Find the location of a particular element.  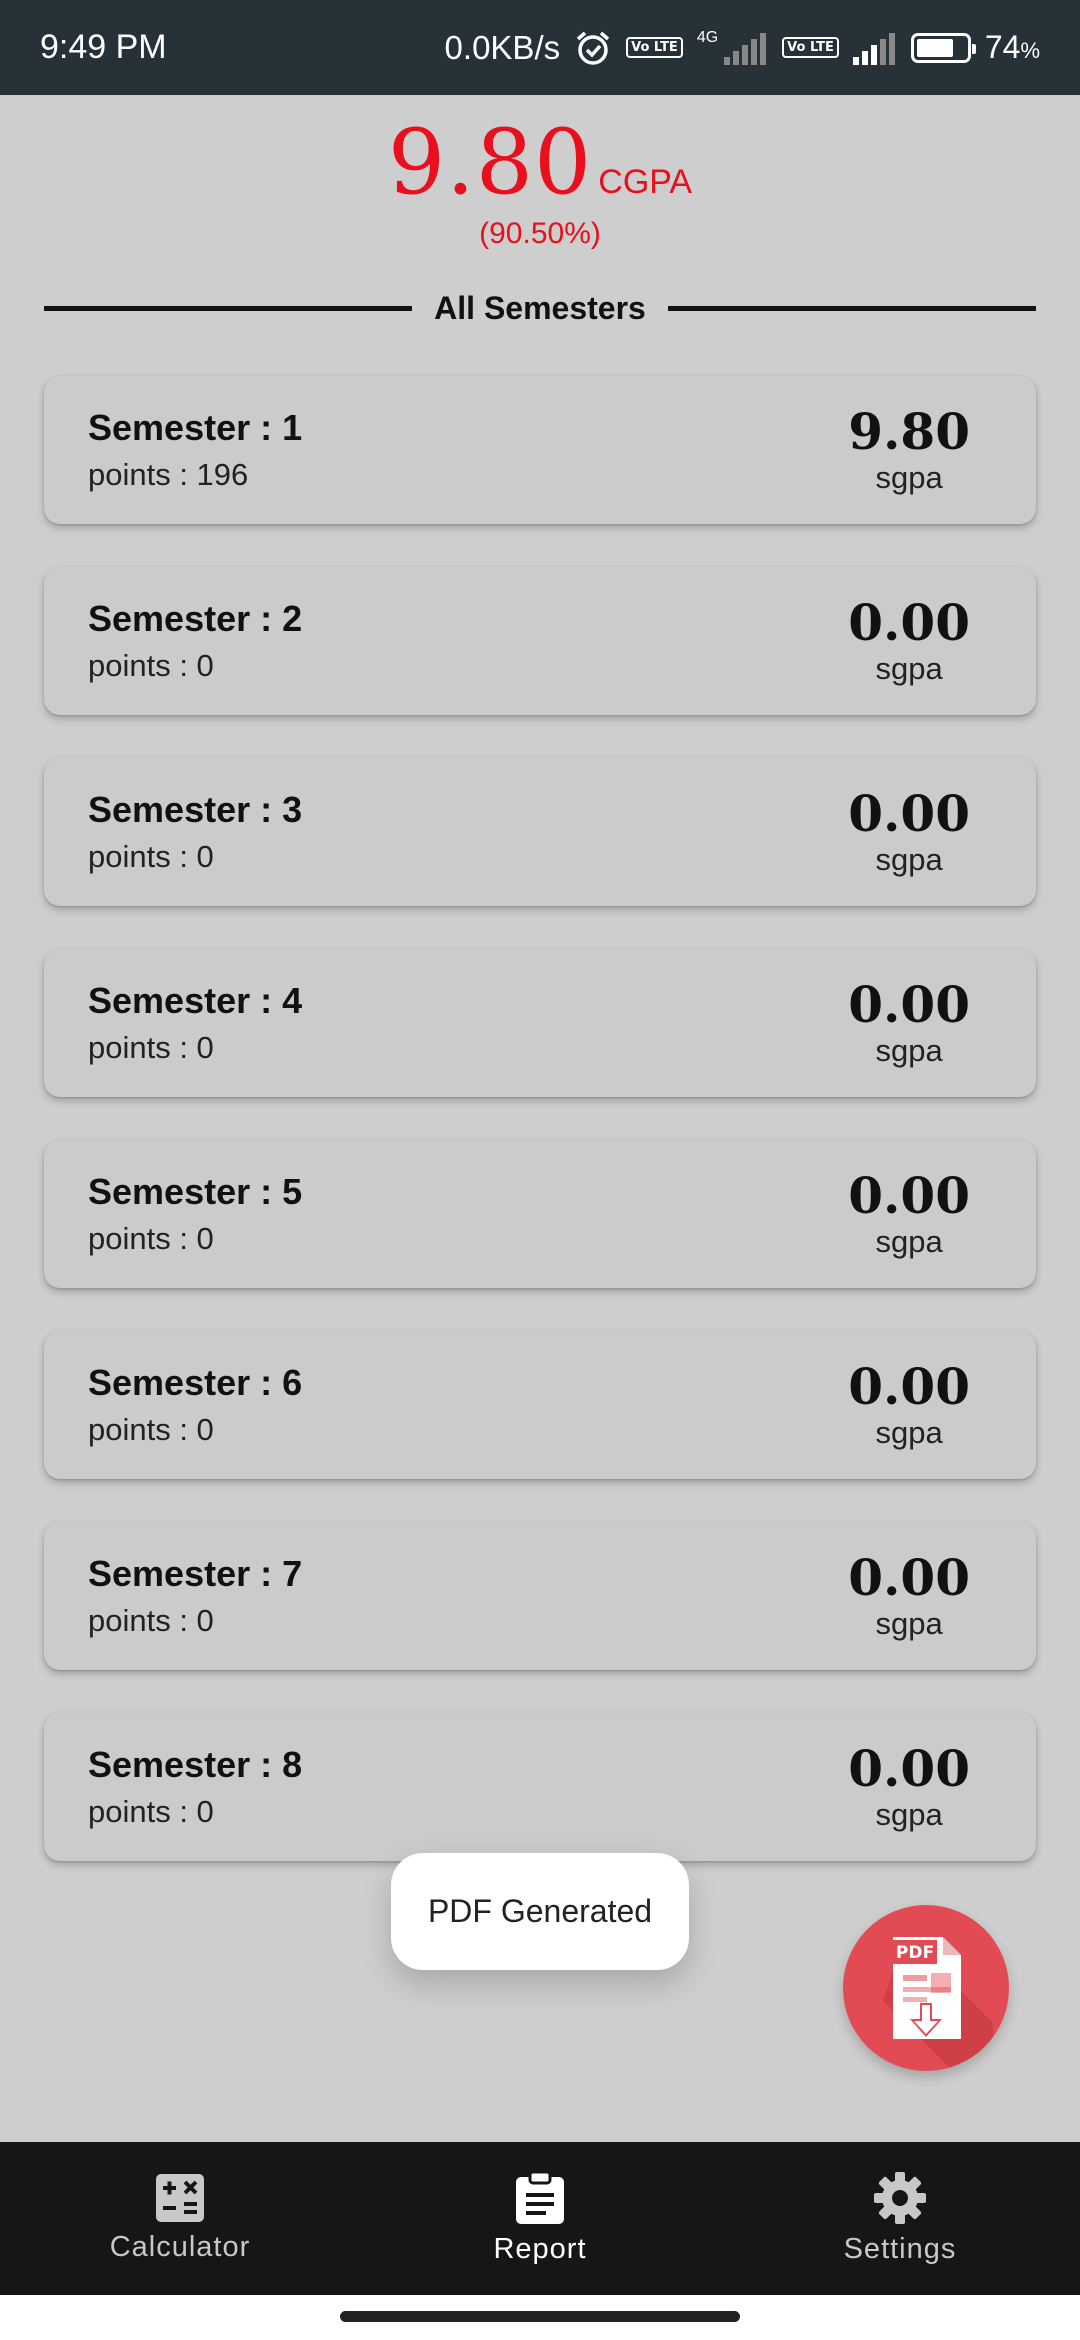

cgpa-value: 9.80 is located at coordinates (490, 162).